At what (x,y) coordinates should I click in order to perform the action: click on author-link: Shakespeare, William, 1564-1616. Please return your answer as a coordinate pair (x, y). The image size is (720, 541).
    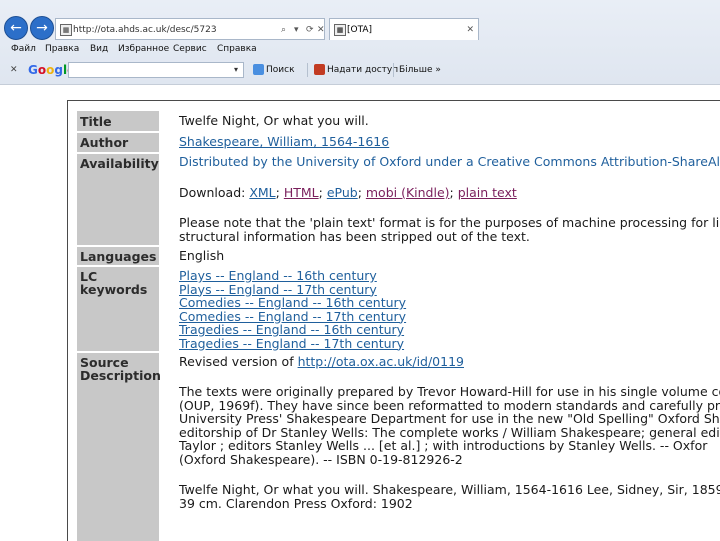
    Looking at the image, I should click on (284, 142).